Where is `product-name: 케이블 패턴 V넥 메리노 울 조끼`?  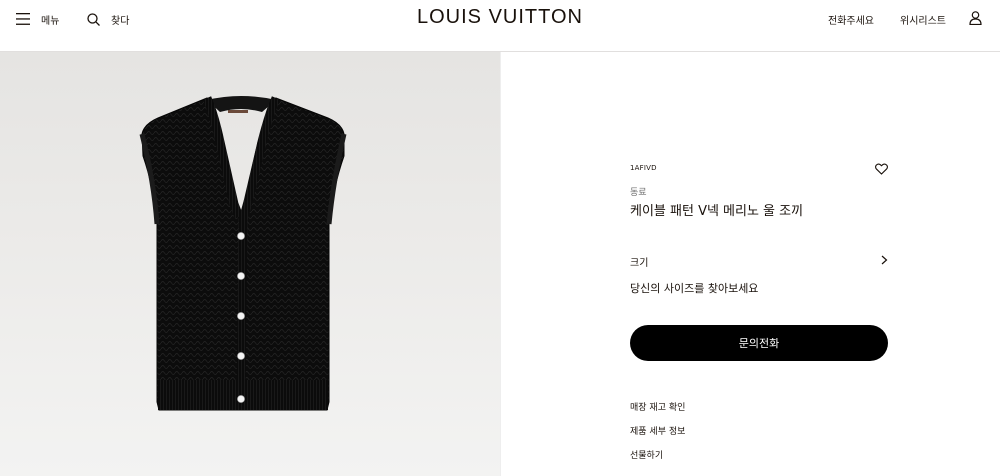
product-name: 케이블 패턴 V넥 메리노 울 조끼 is located at coordinates (717, 211).